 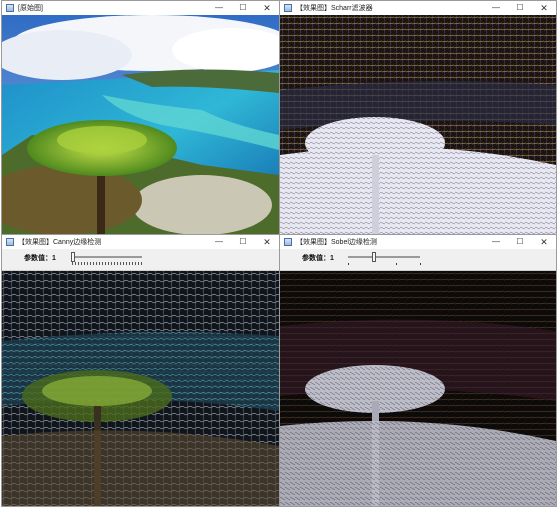 What do you see at coordinates (336, 242) in the screenshot?
I see `window-title: 【效果图】Sobel边缘检测` at bounding box center [336, 242].